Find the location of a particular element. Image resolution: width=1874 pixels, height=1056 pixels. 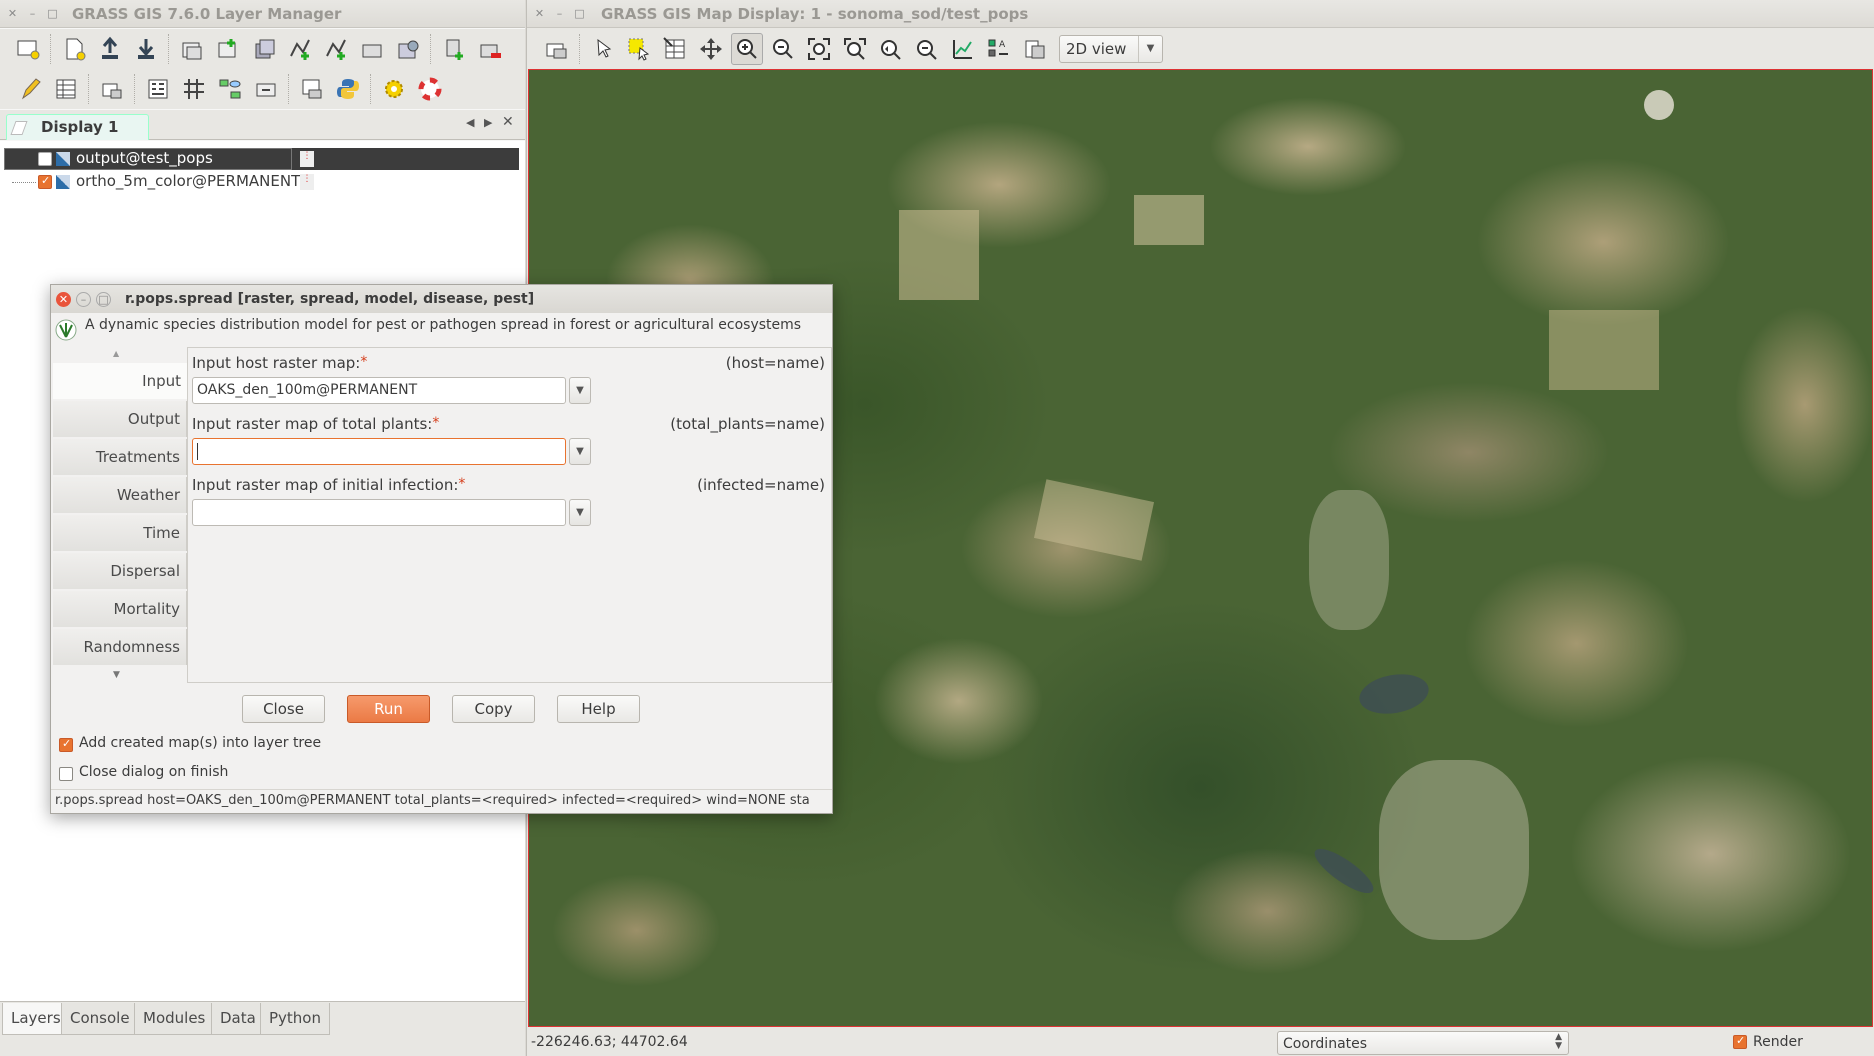

infected-label: Input raster map of initial infection:* is located at coordinates (329, 485).